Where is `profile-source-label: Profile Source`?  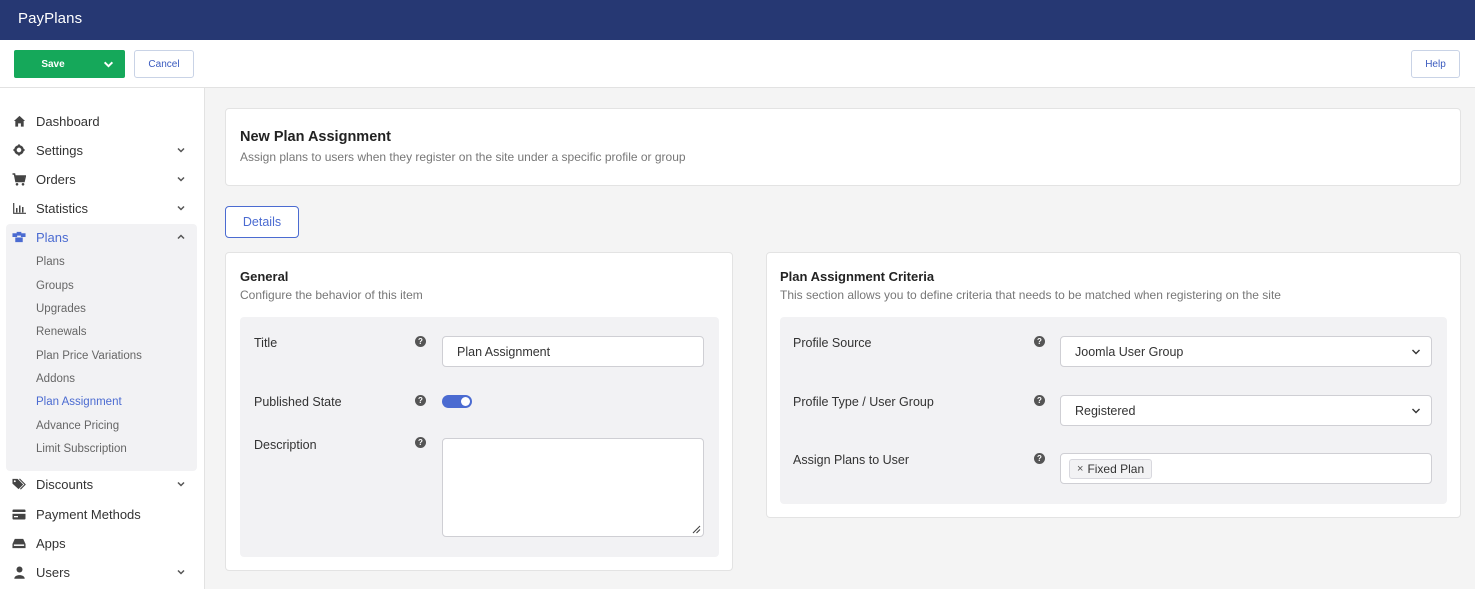 profile-source-label: Profile Source is located at coordinates (832, 343).